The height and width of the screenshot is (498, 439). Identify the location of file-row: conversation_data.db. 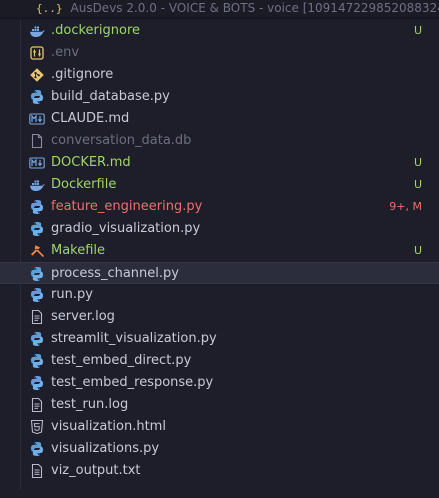
(219, 141).